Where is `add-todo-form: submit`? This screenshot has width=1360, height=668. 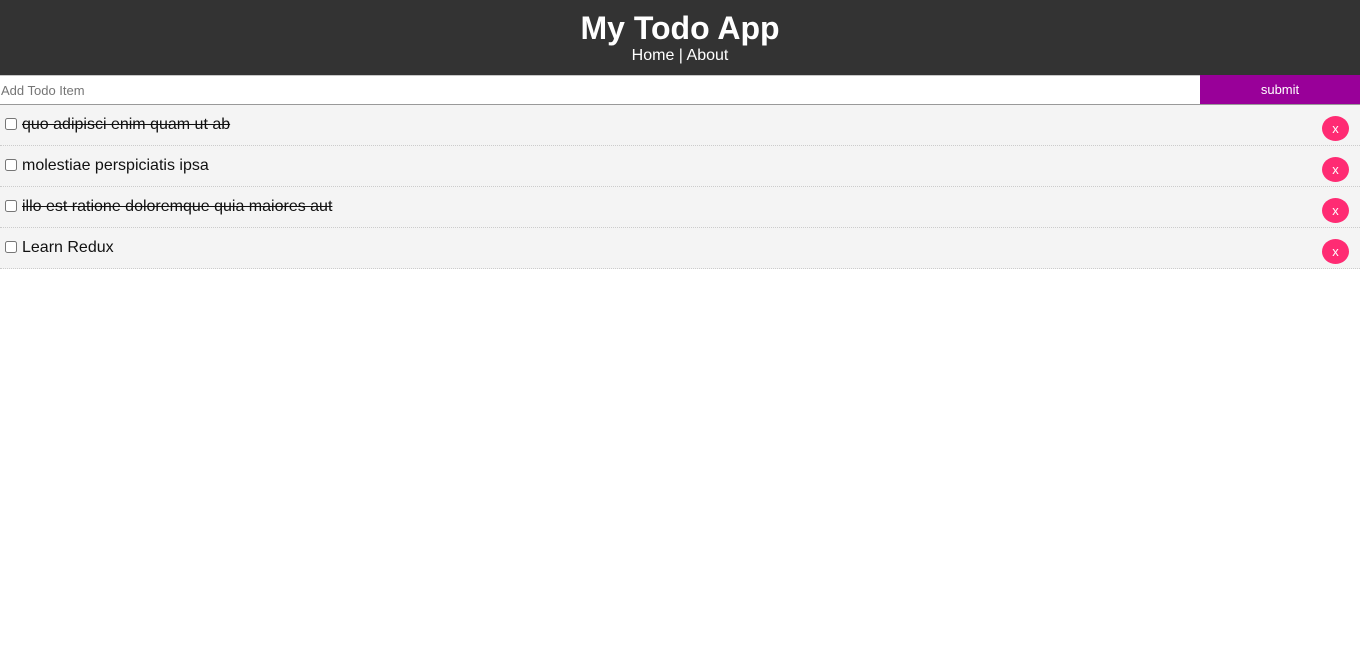
add-todo-form: submit is located at coordinates (680, 90).